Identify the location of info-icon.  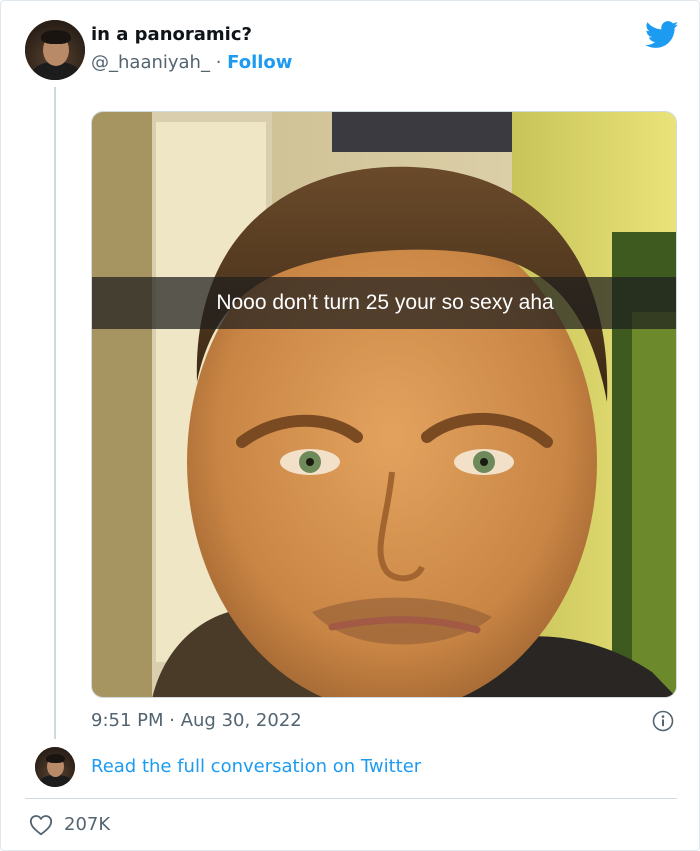
(663, 721).